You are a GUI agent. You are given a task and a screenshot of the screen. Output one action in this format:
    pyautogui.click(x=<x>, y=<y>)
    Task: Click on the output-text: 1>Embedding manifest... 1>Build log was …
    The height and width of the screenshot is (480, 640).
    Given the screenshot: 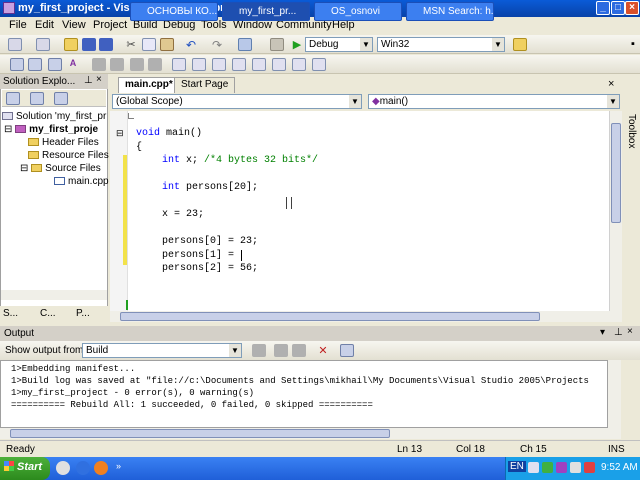 What is the action you would take?
    pyautogui.click(x=304, y=394)
    